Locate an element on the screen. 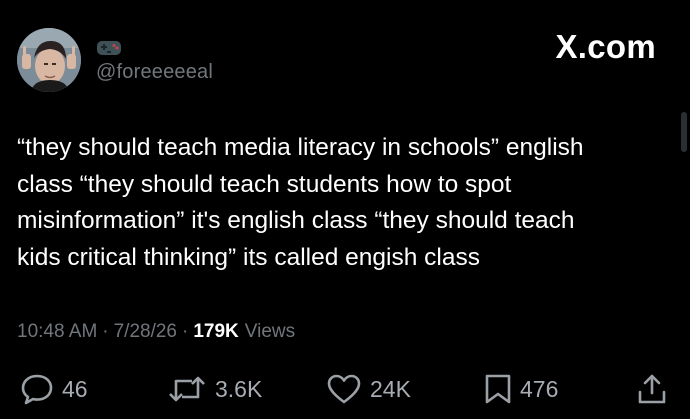 Image resolution: width=690 pixels, height=419 pixels. avatar is located at coordinates (49, 60).